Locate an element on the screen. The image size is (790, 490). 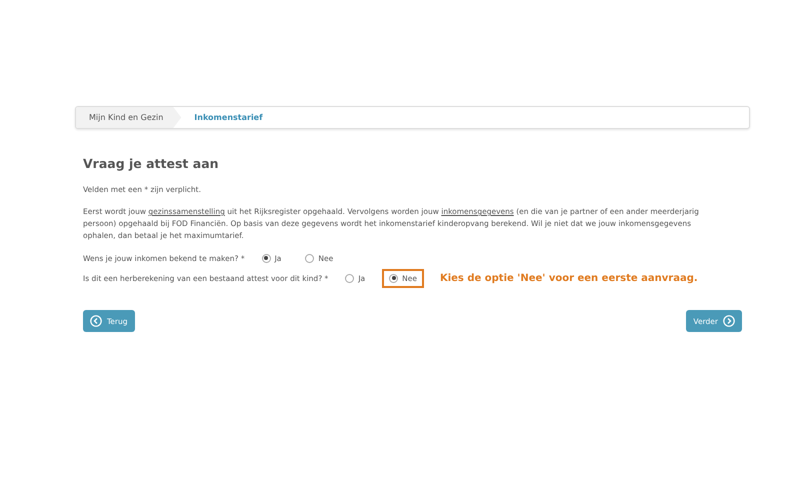
chevron-right-icon is located at coordinates (729, 321).